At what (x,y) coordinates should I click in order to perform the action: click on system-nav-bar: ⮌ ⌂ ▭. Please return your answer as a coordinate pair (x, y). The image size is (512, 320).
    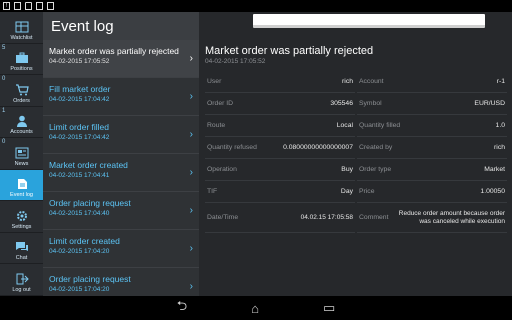
    Looking at the image, I should click on (256, 308).